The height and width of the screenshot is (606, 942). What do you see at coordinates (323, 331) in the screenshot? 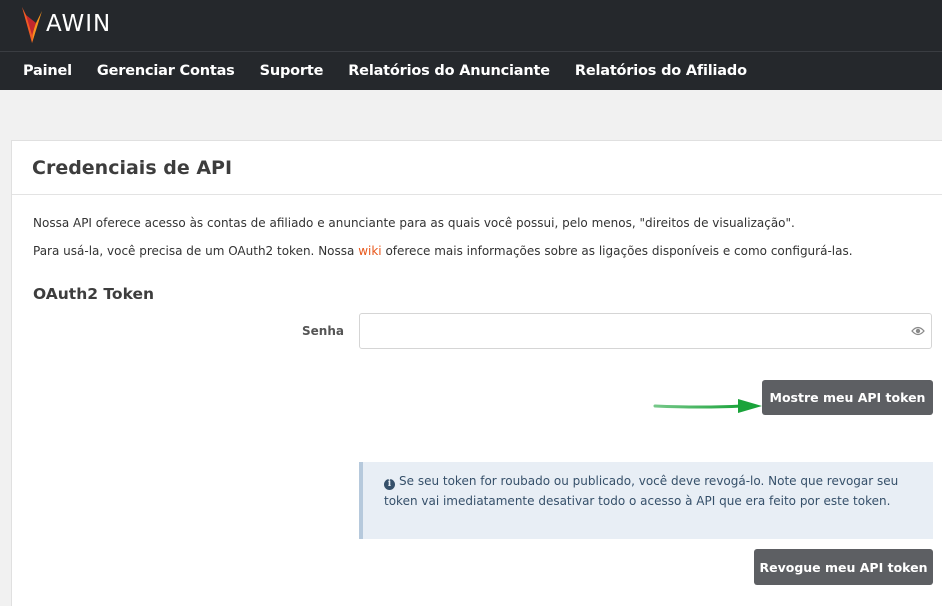
I see `password-label: Senha` at bounding box center [323, 331].